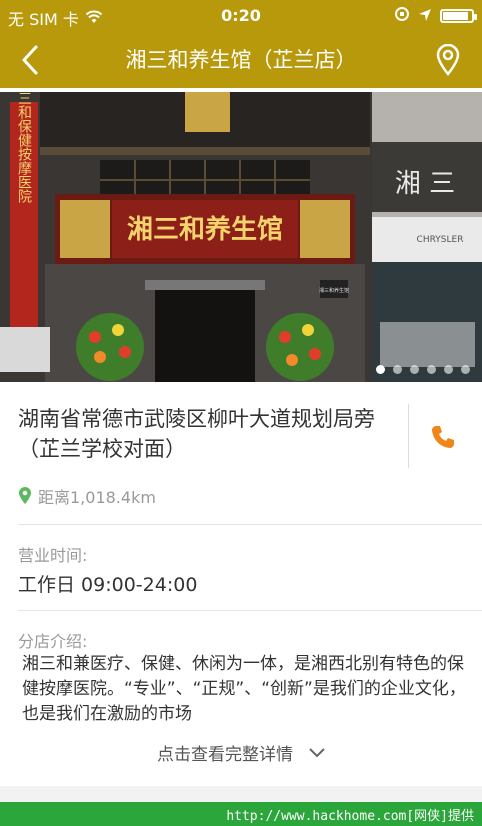  What do you see at coordinates (225, 755) in the screenshot?
I see `view-details-label: 点击查看完整详情` at bounding box center [225, 755].